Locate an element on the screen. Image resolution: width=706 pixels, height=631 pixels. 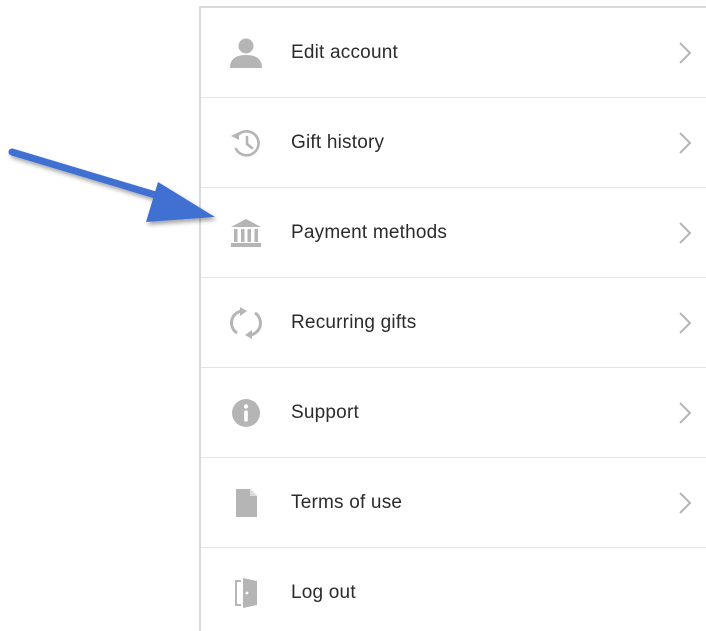
menu-item-label: Terms of use is located at coordinates (347, 502).